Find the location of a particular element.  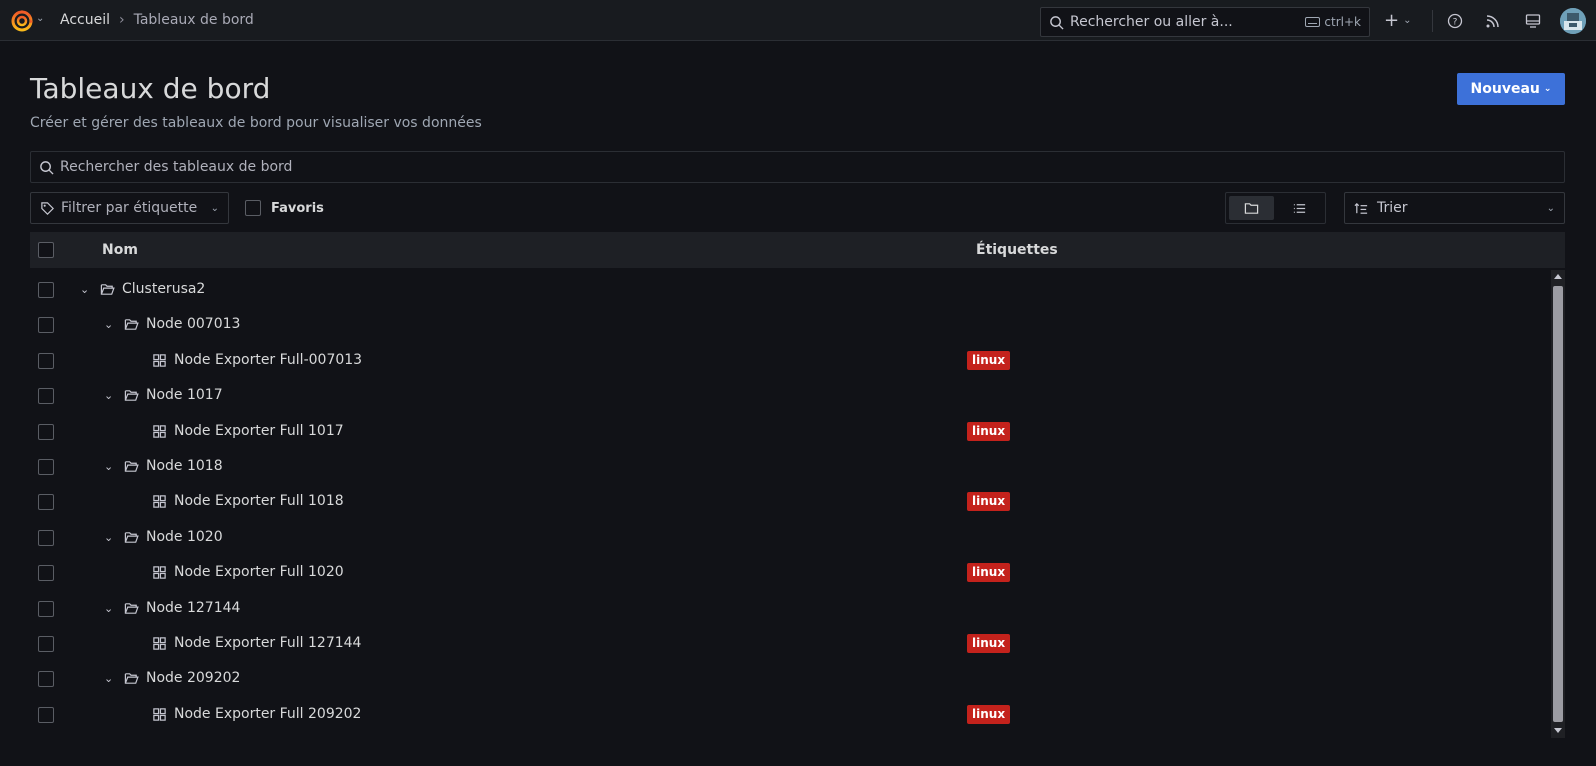

folder-icon is located at coordinates (1251, 208).